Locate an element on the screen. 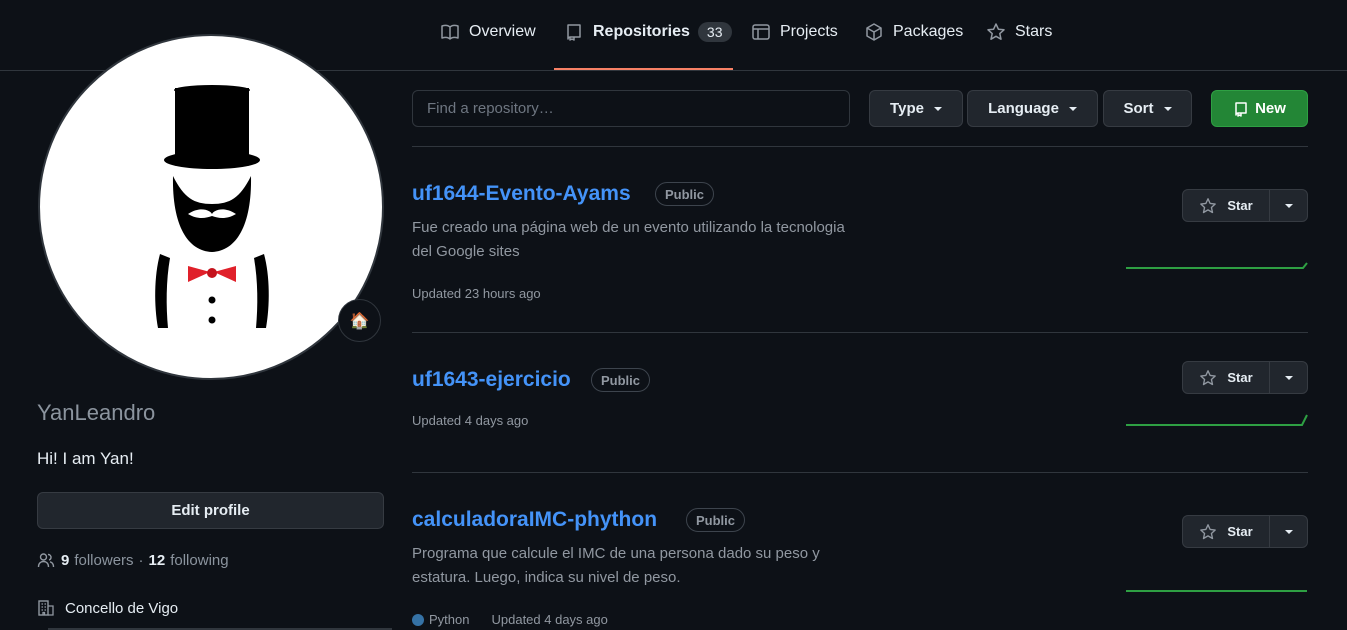  language-filter-label: Language is located at coordinates (1023, 108).